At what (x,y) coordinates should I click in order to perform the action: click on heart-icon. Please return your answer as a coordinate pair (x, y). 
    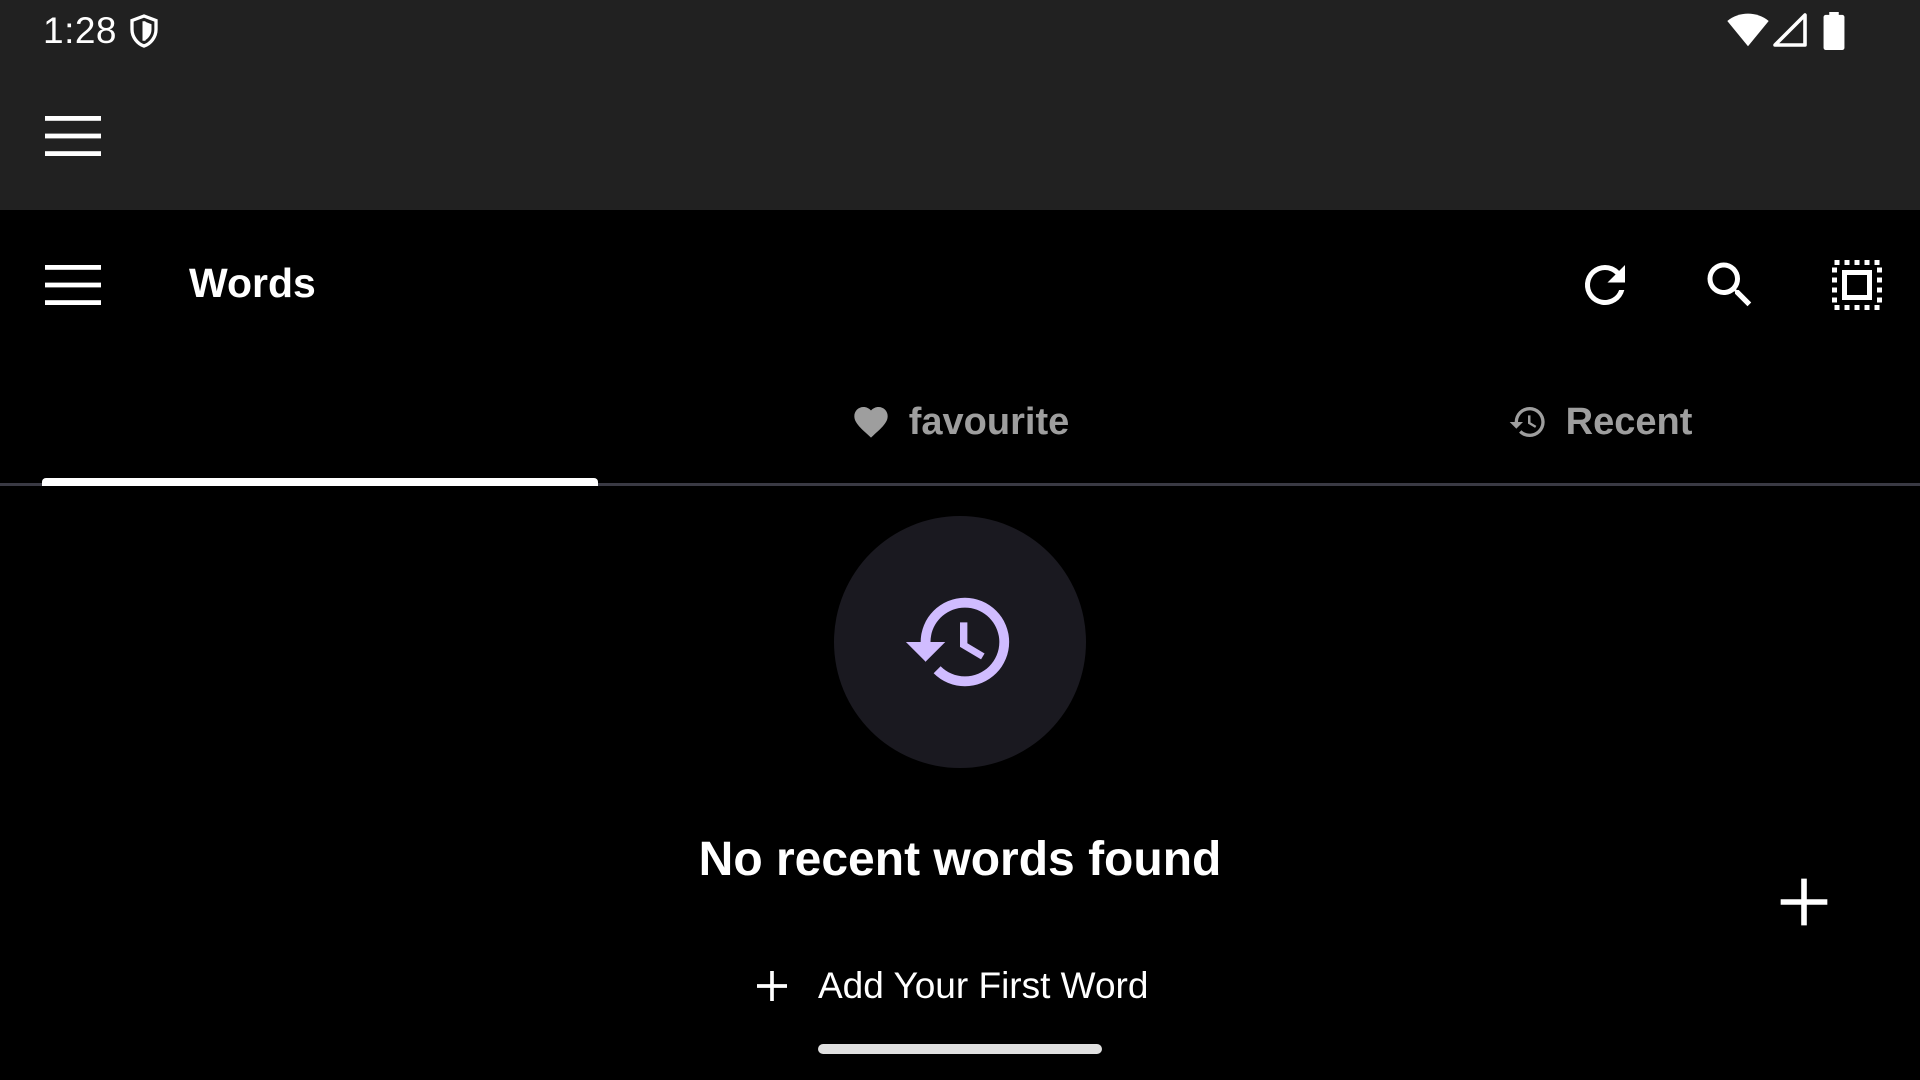
    Looking at the image, I should click on (871, 422).